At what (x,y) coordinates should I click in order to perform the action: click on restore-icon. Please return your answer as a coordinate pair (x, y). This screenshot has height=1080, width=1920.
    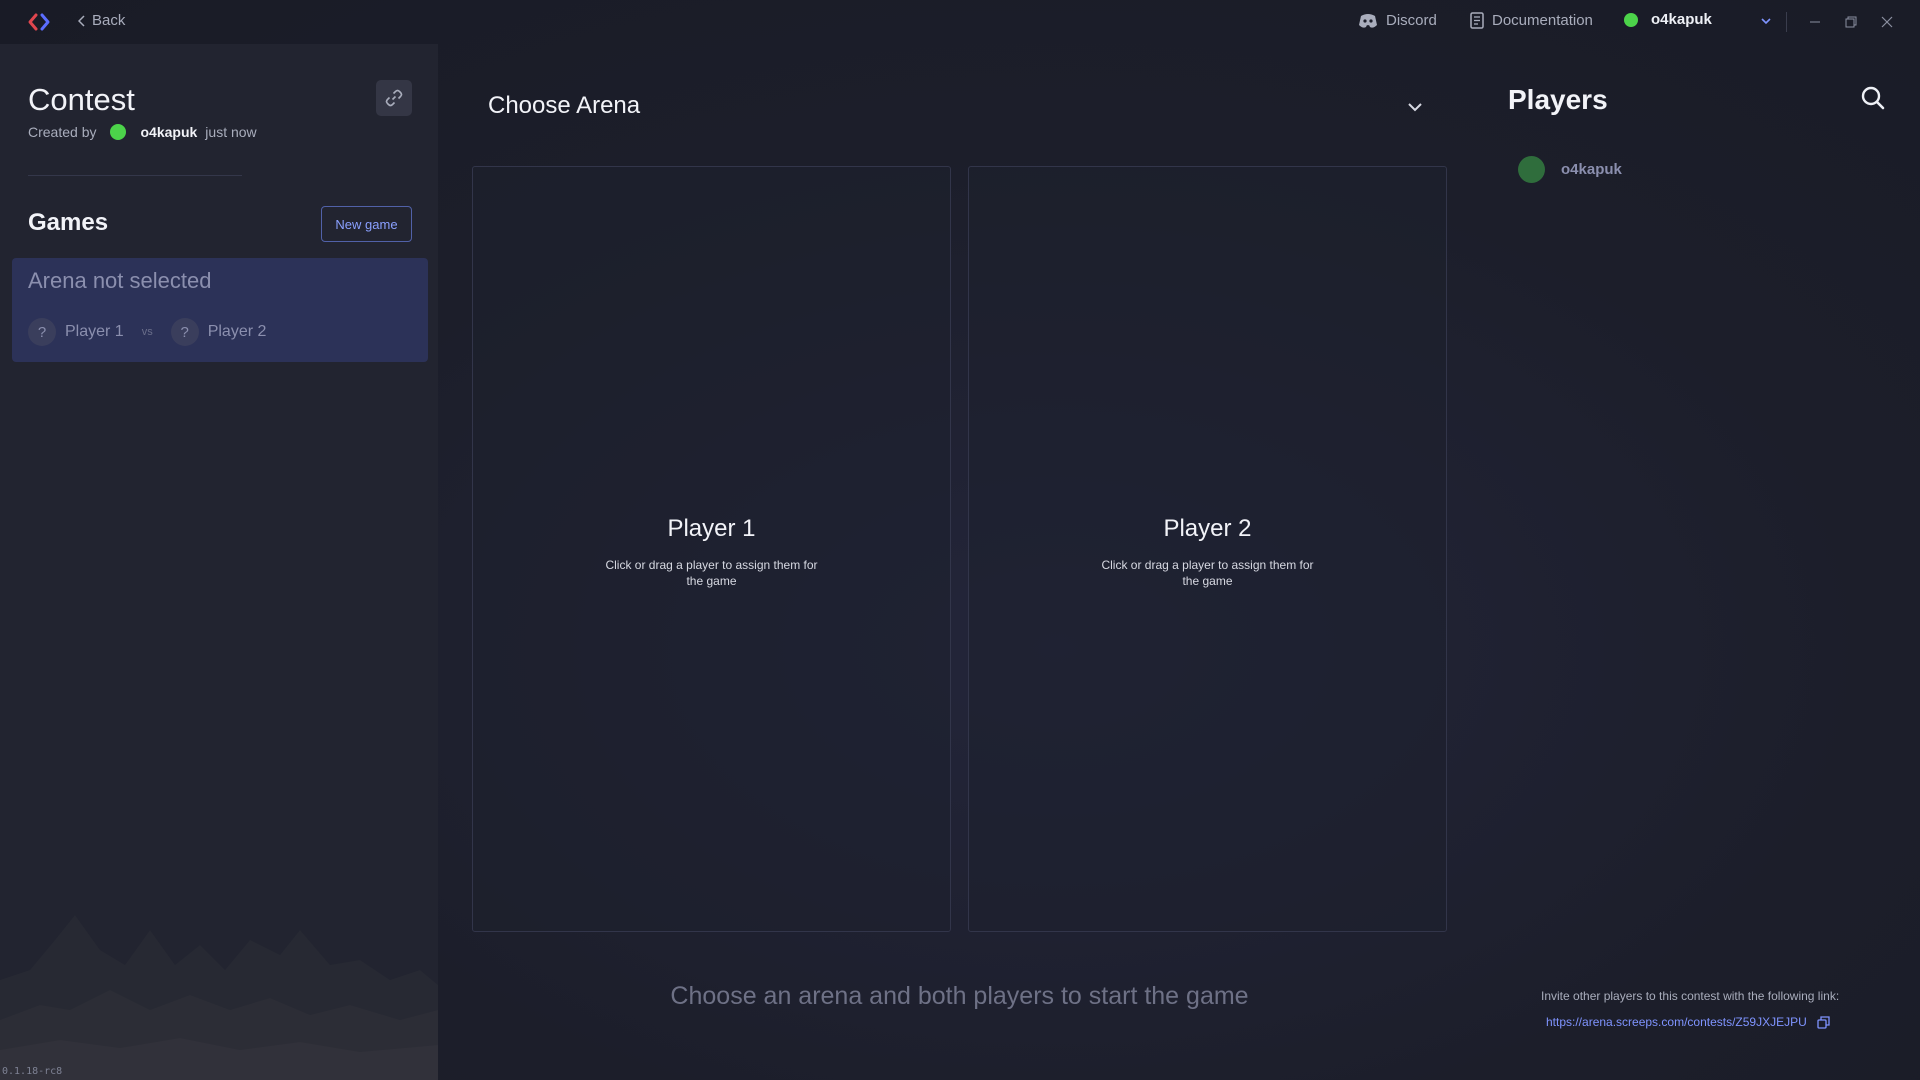
    Looking at the image, I should click on (1851, 22).